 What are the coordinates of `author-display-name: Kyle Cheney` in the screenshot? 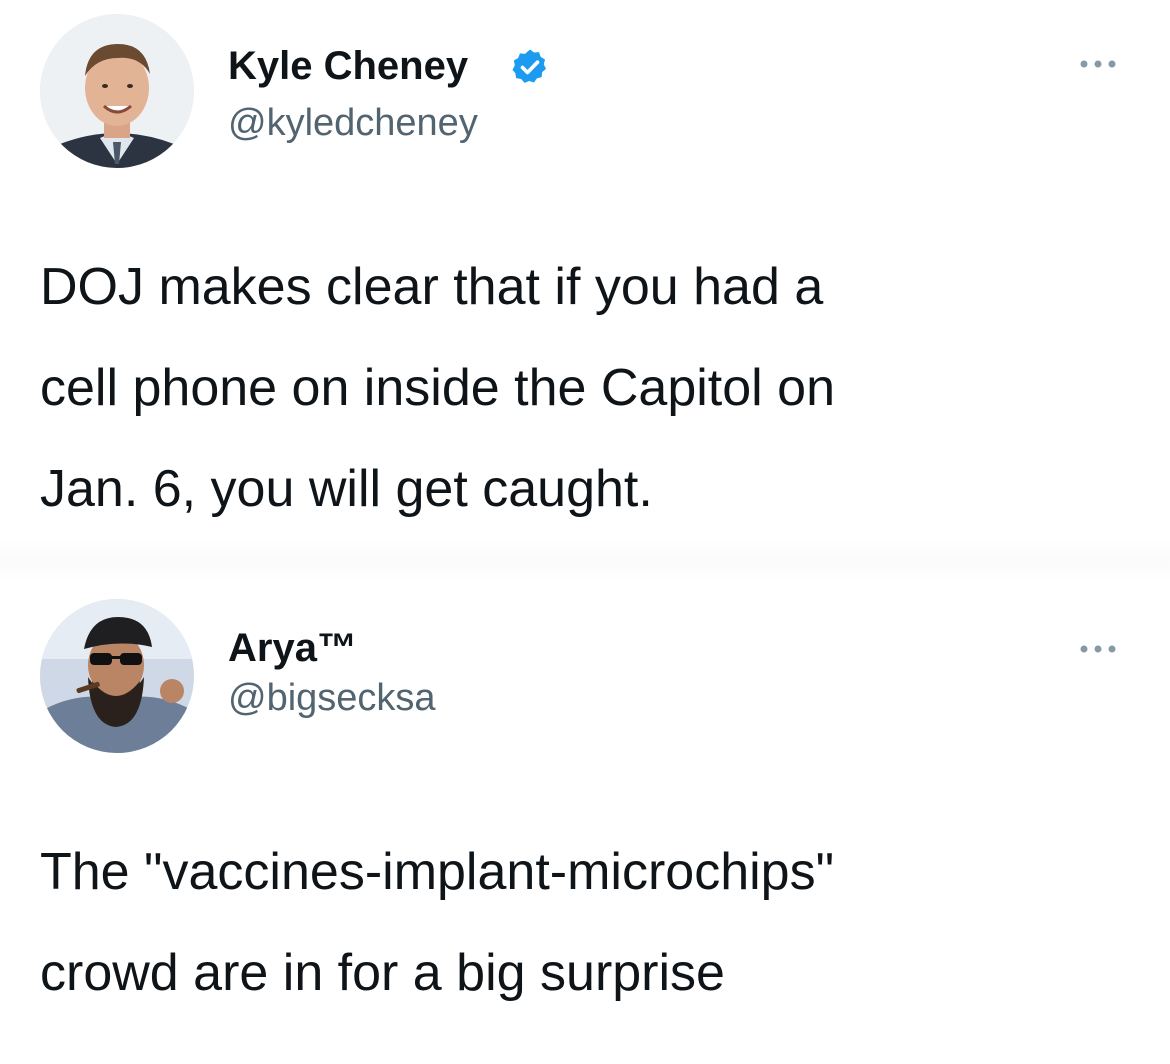 It's located at (348, 66).